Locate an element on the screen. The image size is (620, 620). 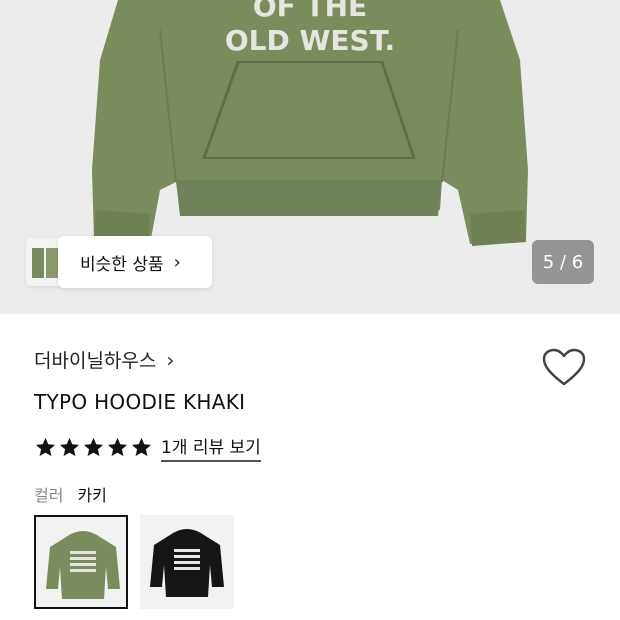
brand-link: 더바이닐하우스 › is located at coordinates (104, 359).